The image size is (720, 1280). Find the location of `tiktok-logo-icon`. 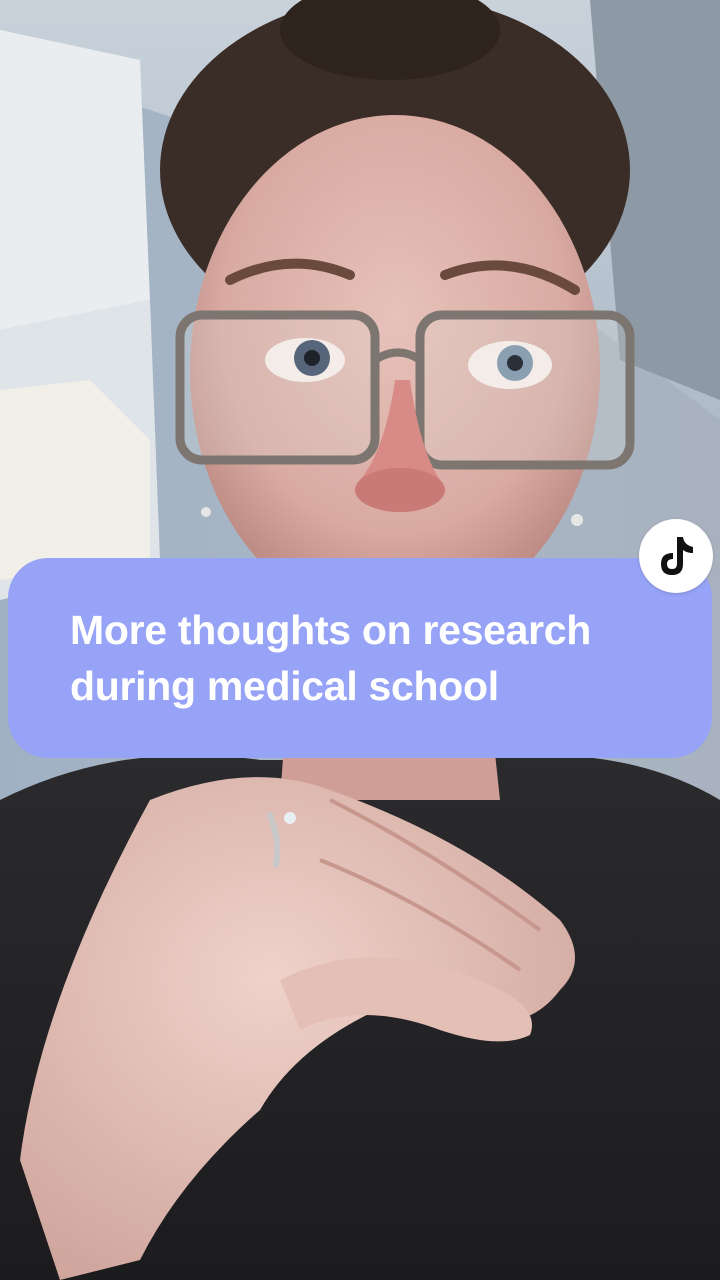

tiktok-logo-icon is located at coordinates (677, 556).